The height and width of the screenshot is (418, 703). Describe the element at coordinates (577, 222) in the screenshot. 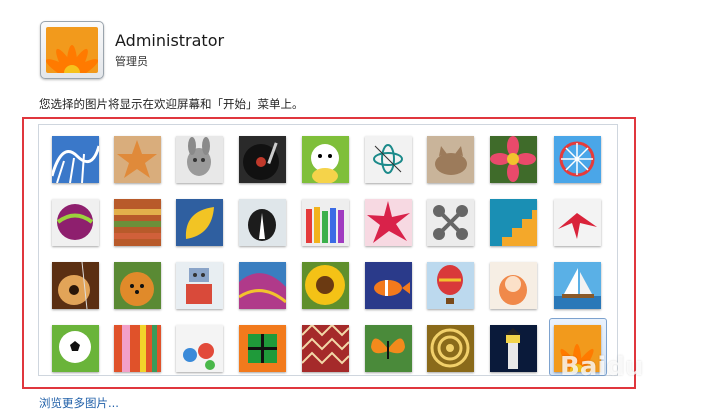

I see `paper-crane-picture` at that location.